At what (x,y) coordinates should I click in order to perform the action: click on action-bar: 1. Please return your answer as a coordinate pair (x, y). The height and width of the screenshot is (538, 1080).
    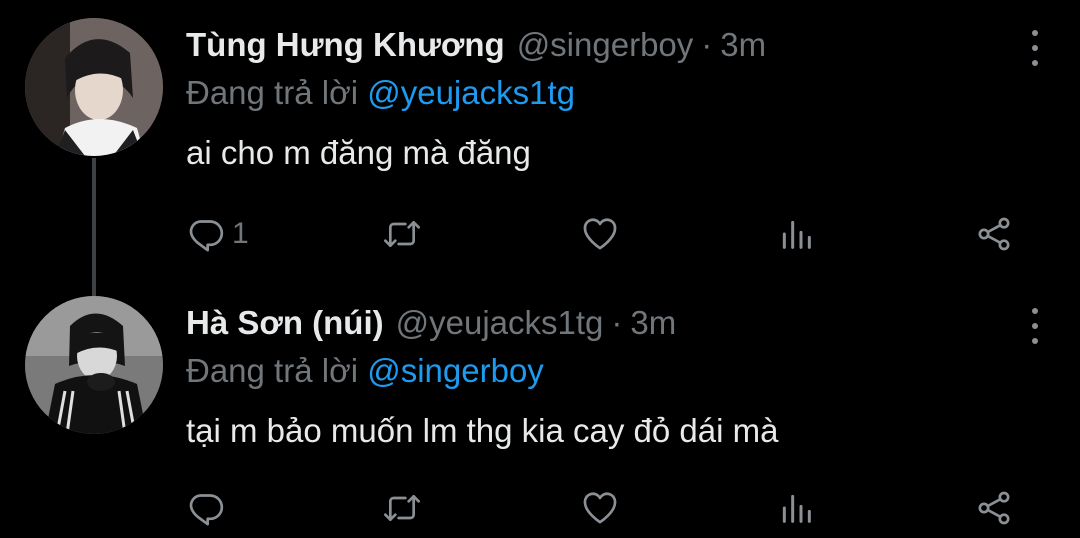
    Looking at the image, I should click on (606, 234).